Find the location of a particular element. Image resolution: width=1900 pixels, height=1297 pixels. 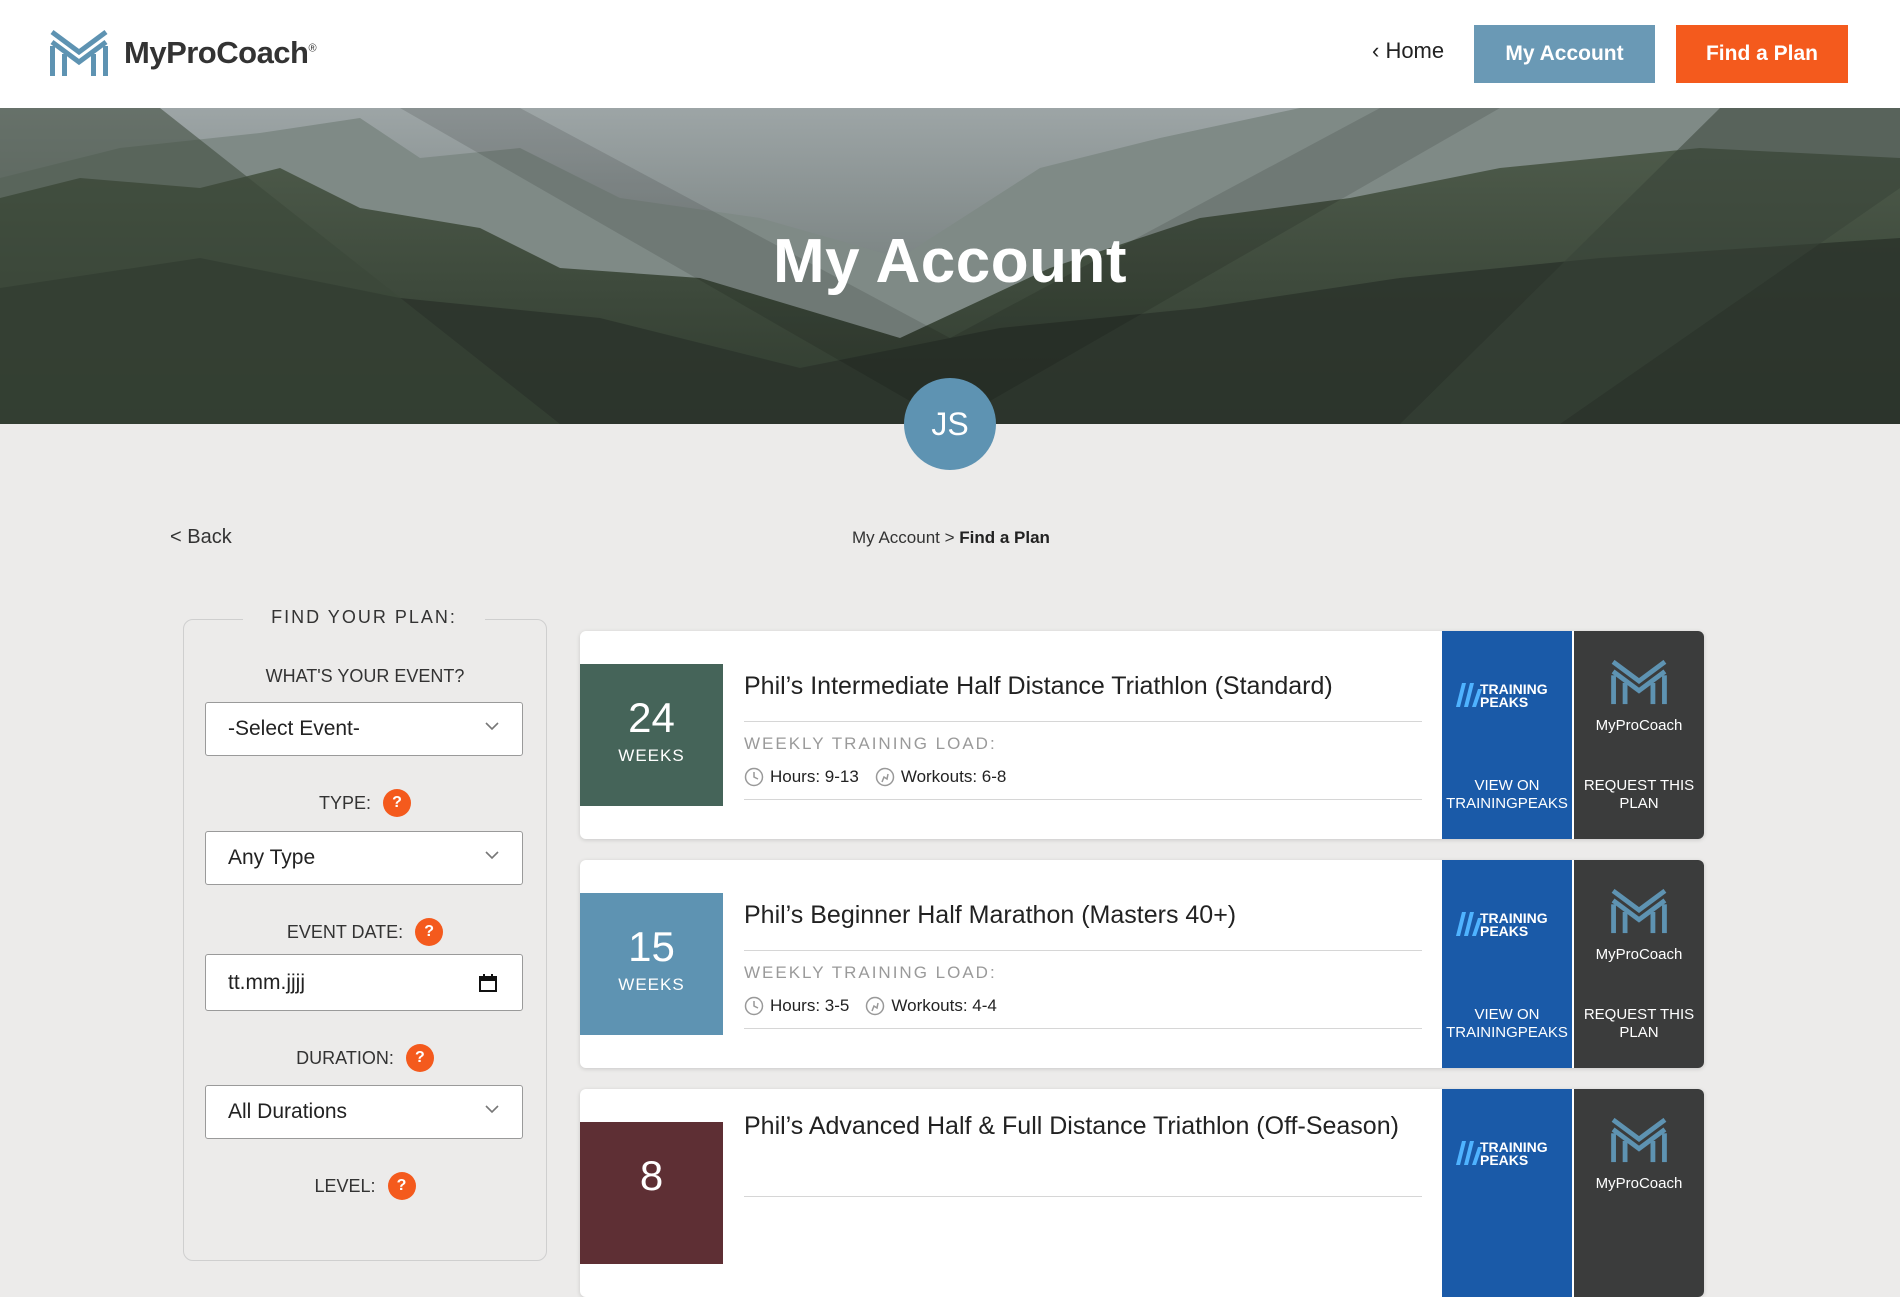

filter-heading: FIND YOUR PLAN: is located at coordinates (364, 617).